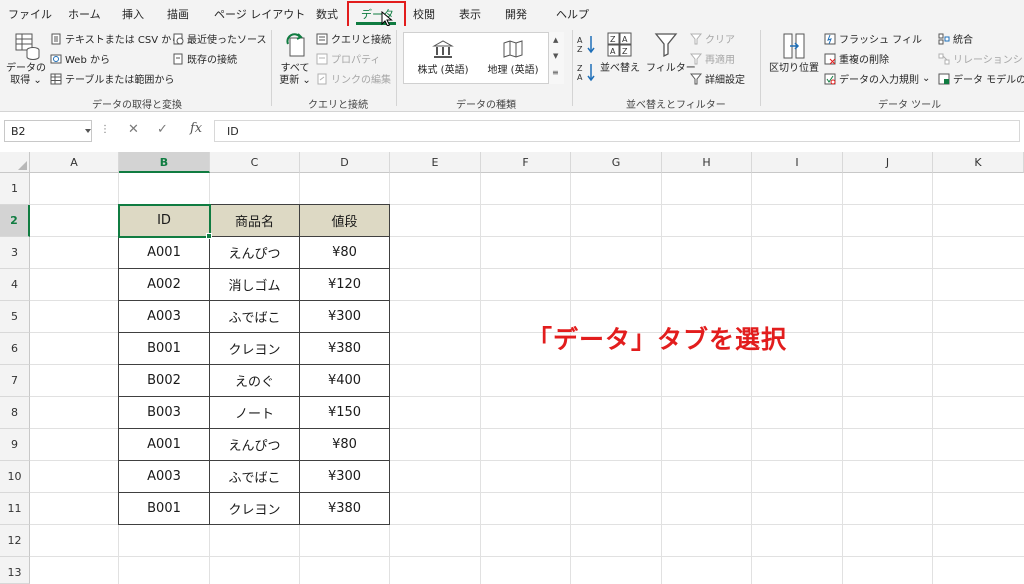 The width and height of the screenshot is (1024, 584). What do you see at coordinates (84, 14) in the screenshot?
I see `tab-1: ホーム` at bounding box center [84, 14].